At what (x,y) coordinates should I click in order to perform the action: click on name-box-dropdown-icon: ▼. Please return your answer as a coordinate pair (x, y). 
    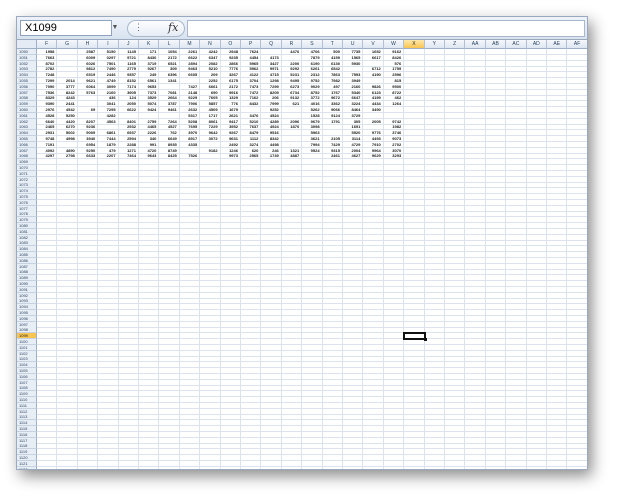
    Looking at the image, I should click on (115, 27).